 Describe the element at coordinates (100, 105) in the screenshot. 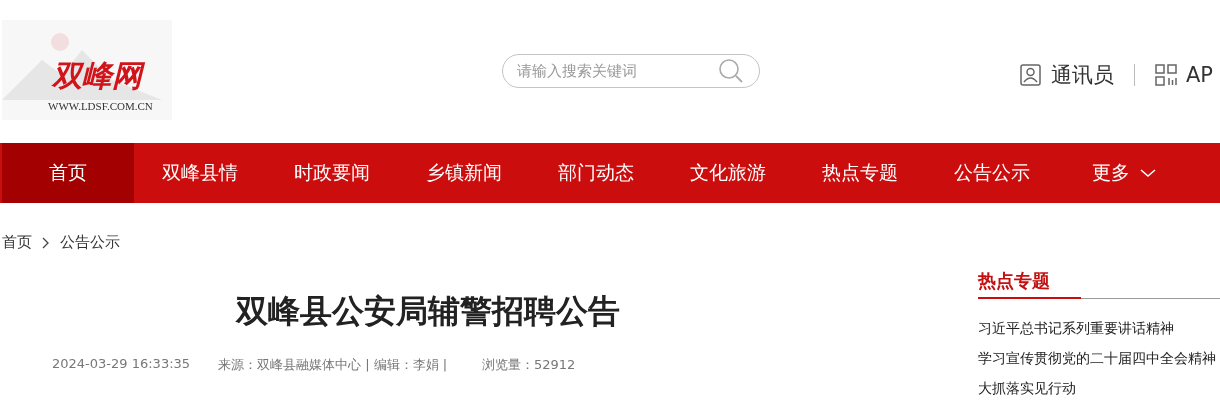

I see `logo-url: WWW.LDSF.COM.CN` at that location.